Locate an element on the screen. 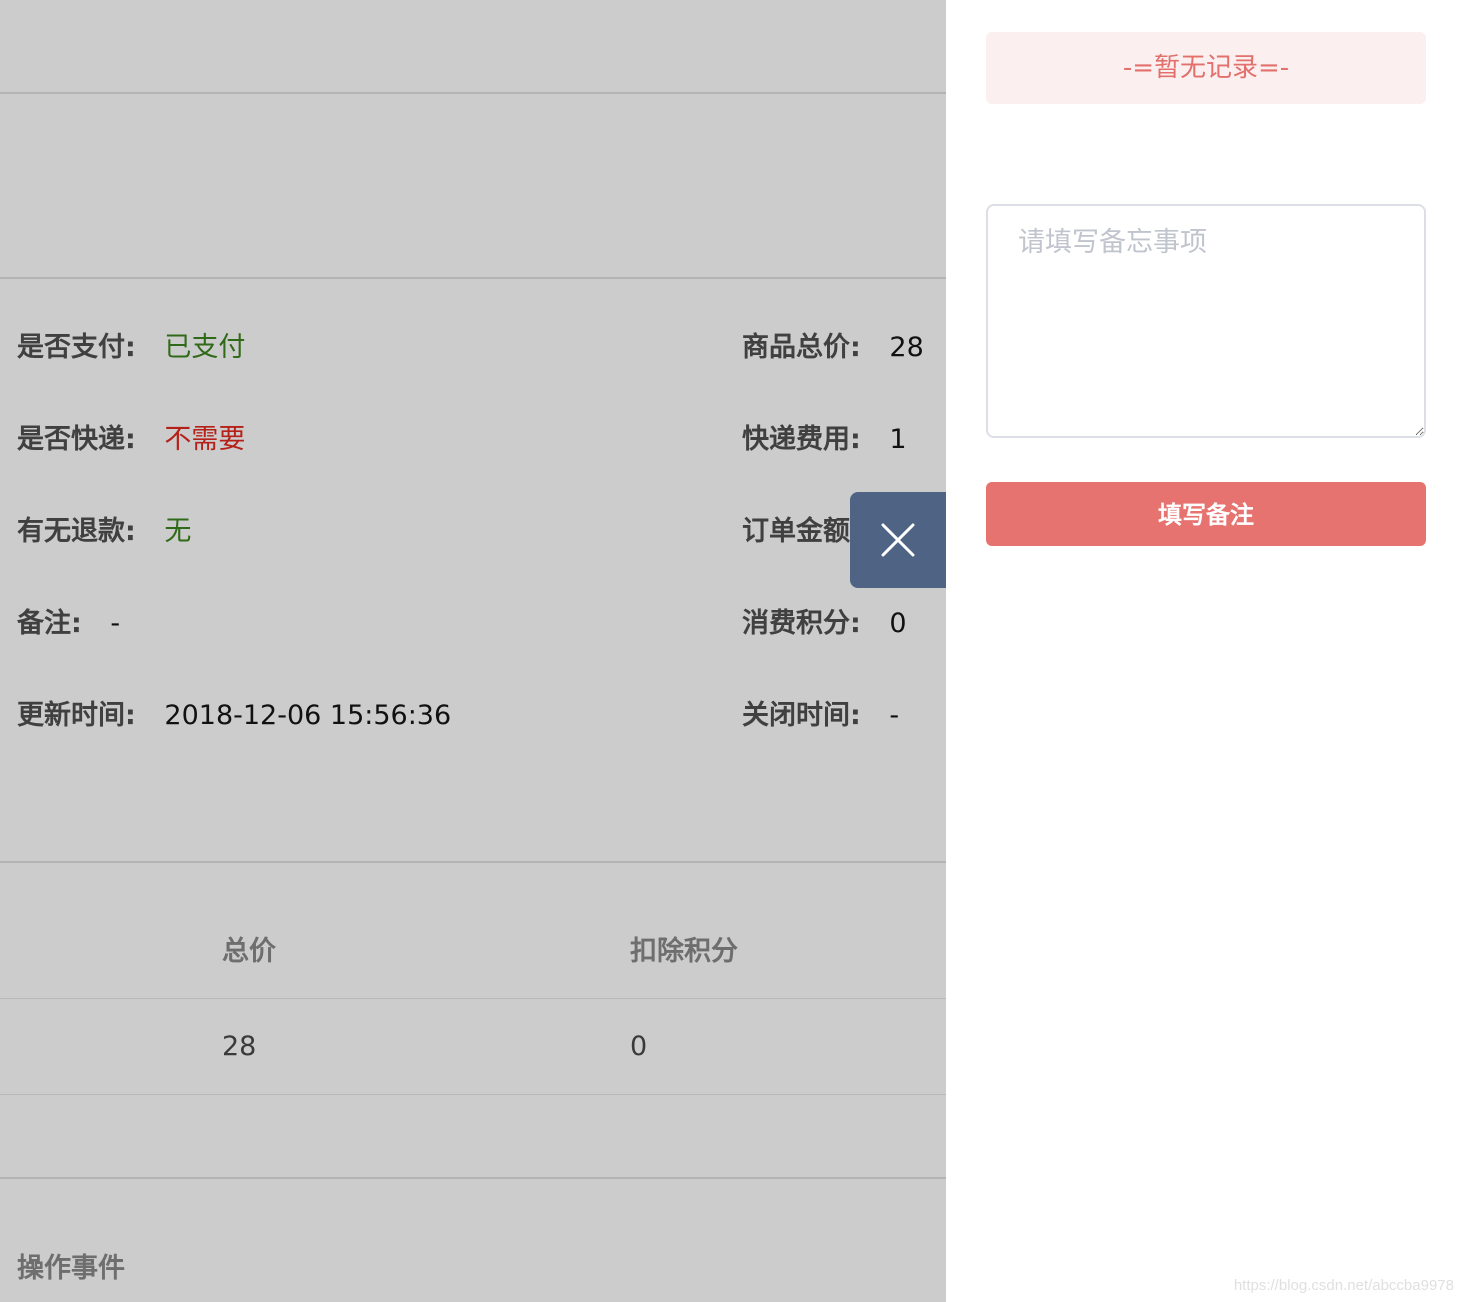 This screenshot has height=1302, width=1464. info-points: 消费积分: 0 is located at coordinates (824, 624).